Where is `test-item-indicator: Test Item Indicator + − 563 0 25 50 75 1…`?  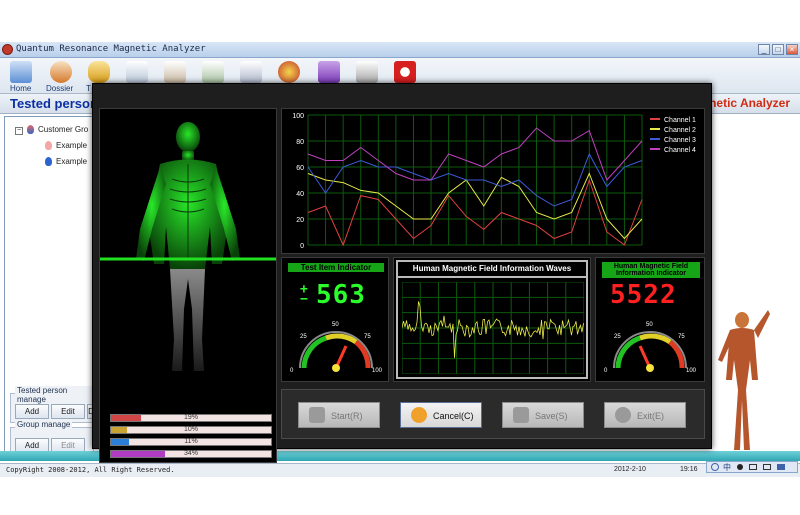 test-item-indicator: Test Item Indicator + − 563 0 25 50 75 1… is located at coordinates (335, 319).